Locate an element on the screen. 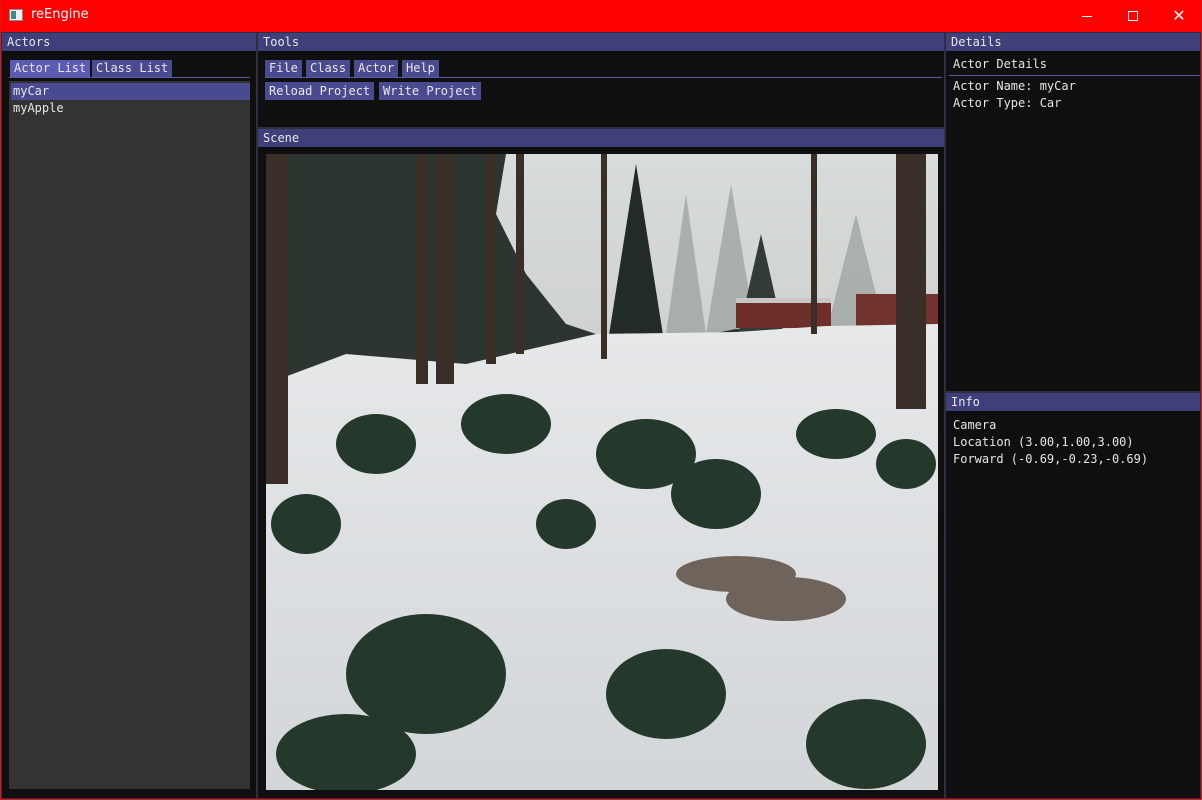  close-icon: ✕ is located at coordinates (1179, 15).